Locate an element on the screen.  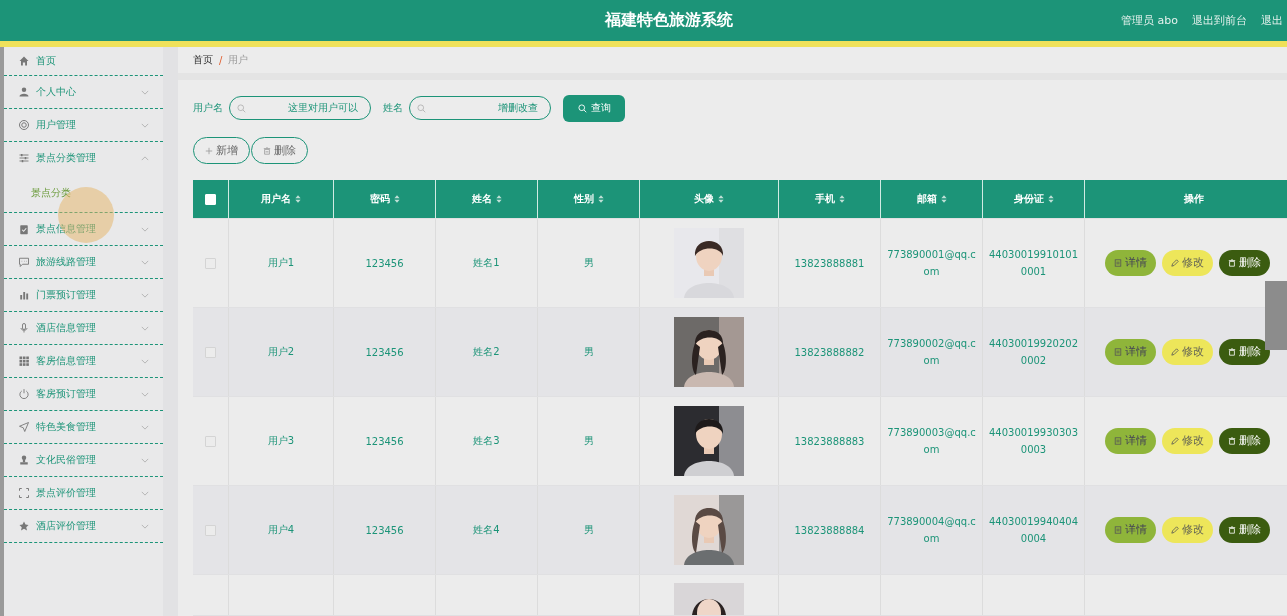
table-cell-text: 773890004@qq.com is located at coordinates (931, 530).